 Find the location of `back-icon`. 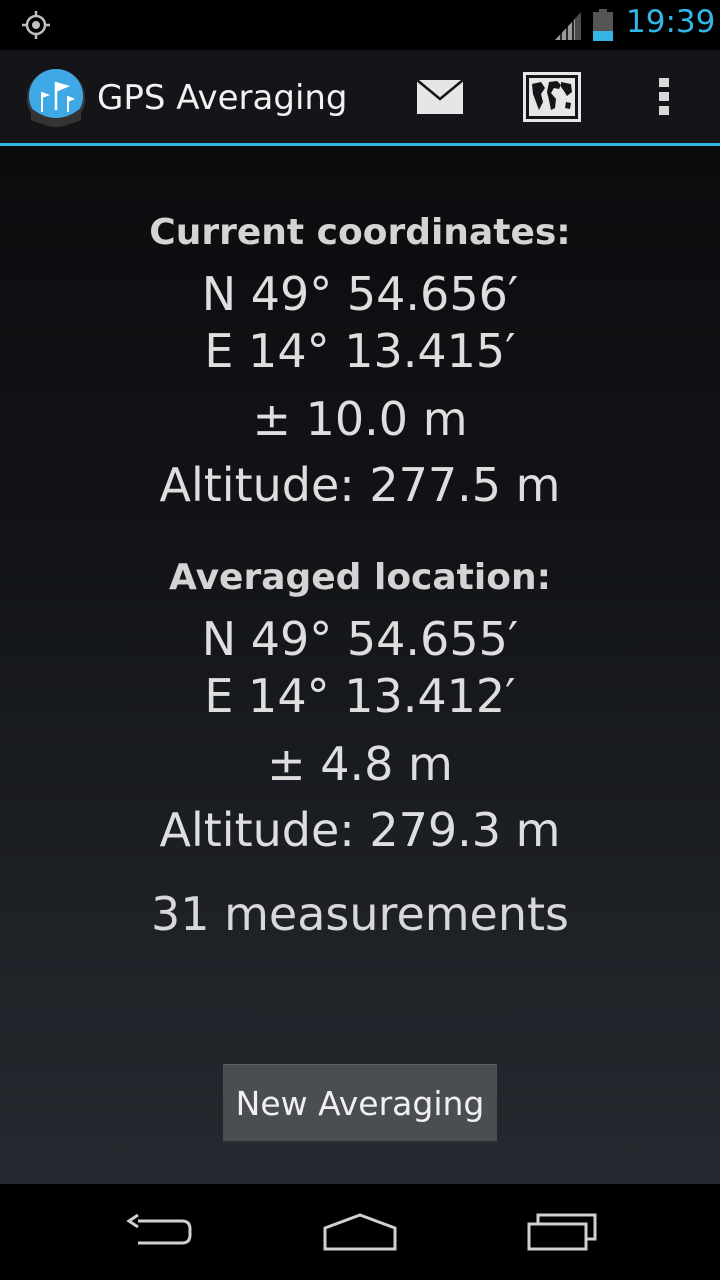

back-icon is located at coordinates (159, 1229).